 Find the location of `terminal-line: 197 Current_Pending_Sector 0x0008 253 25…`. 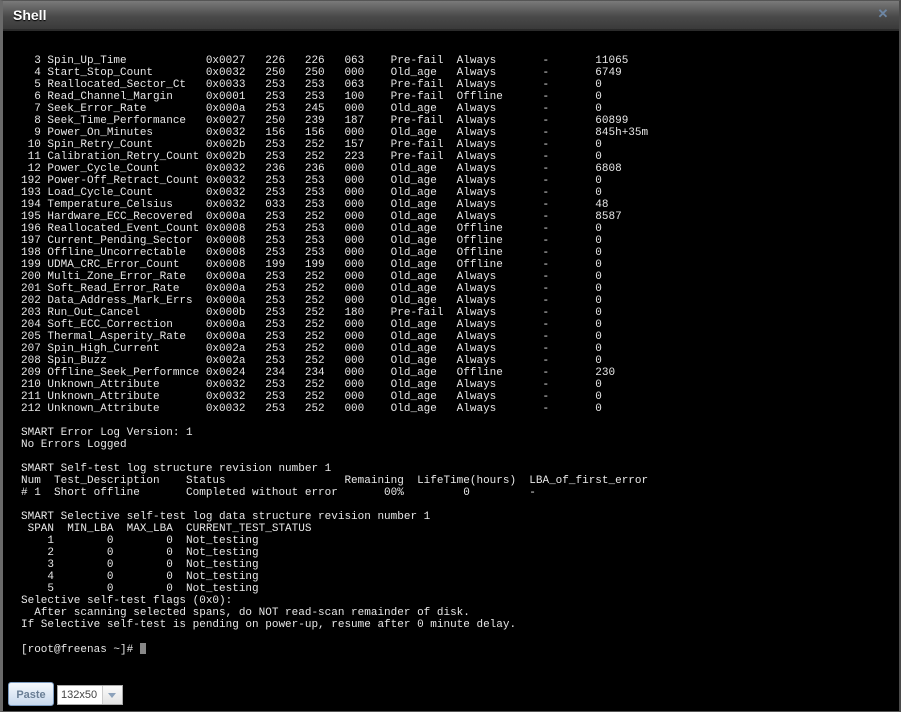

terminal-line: 197 Current_Pending_Sector 0x0008 253 25… is located at coordinates (311, 241).